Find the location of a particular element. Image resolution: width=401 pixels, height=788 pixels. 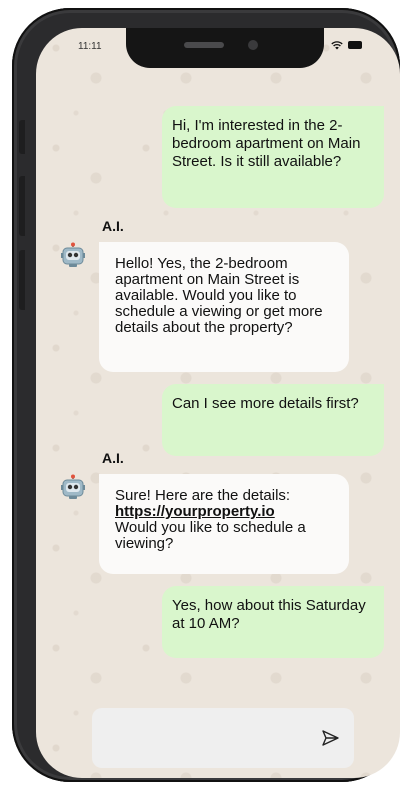

volume-up-button is located at coordinates (22, 206).